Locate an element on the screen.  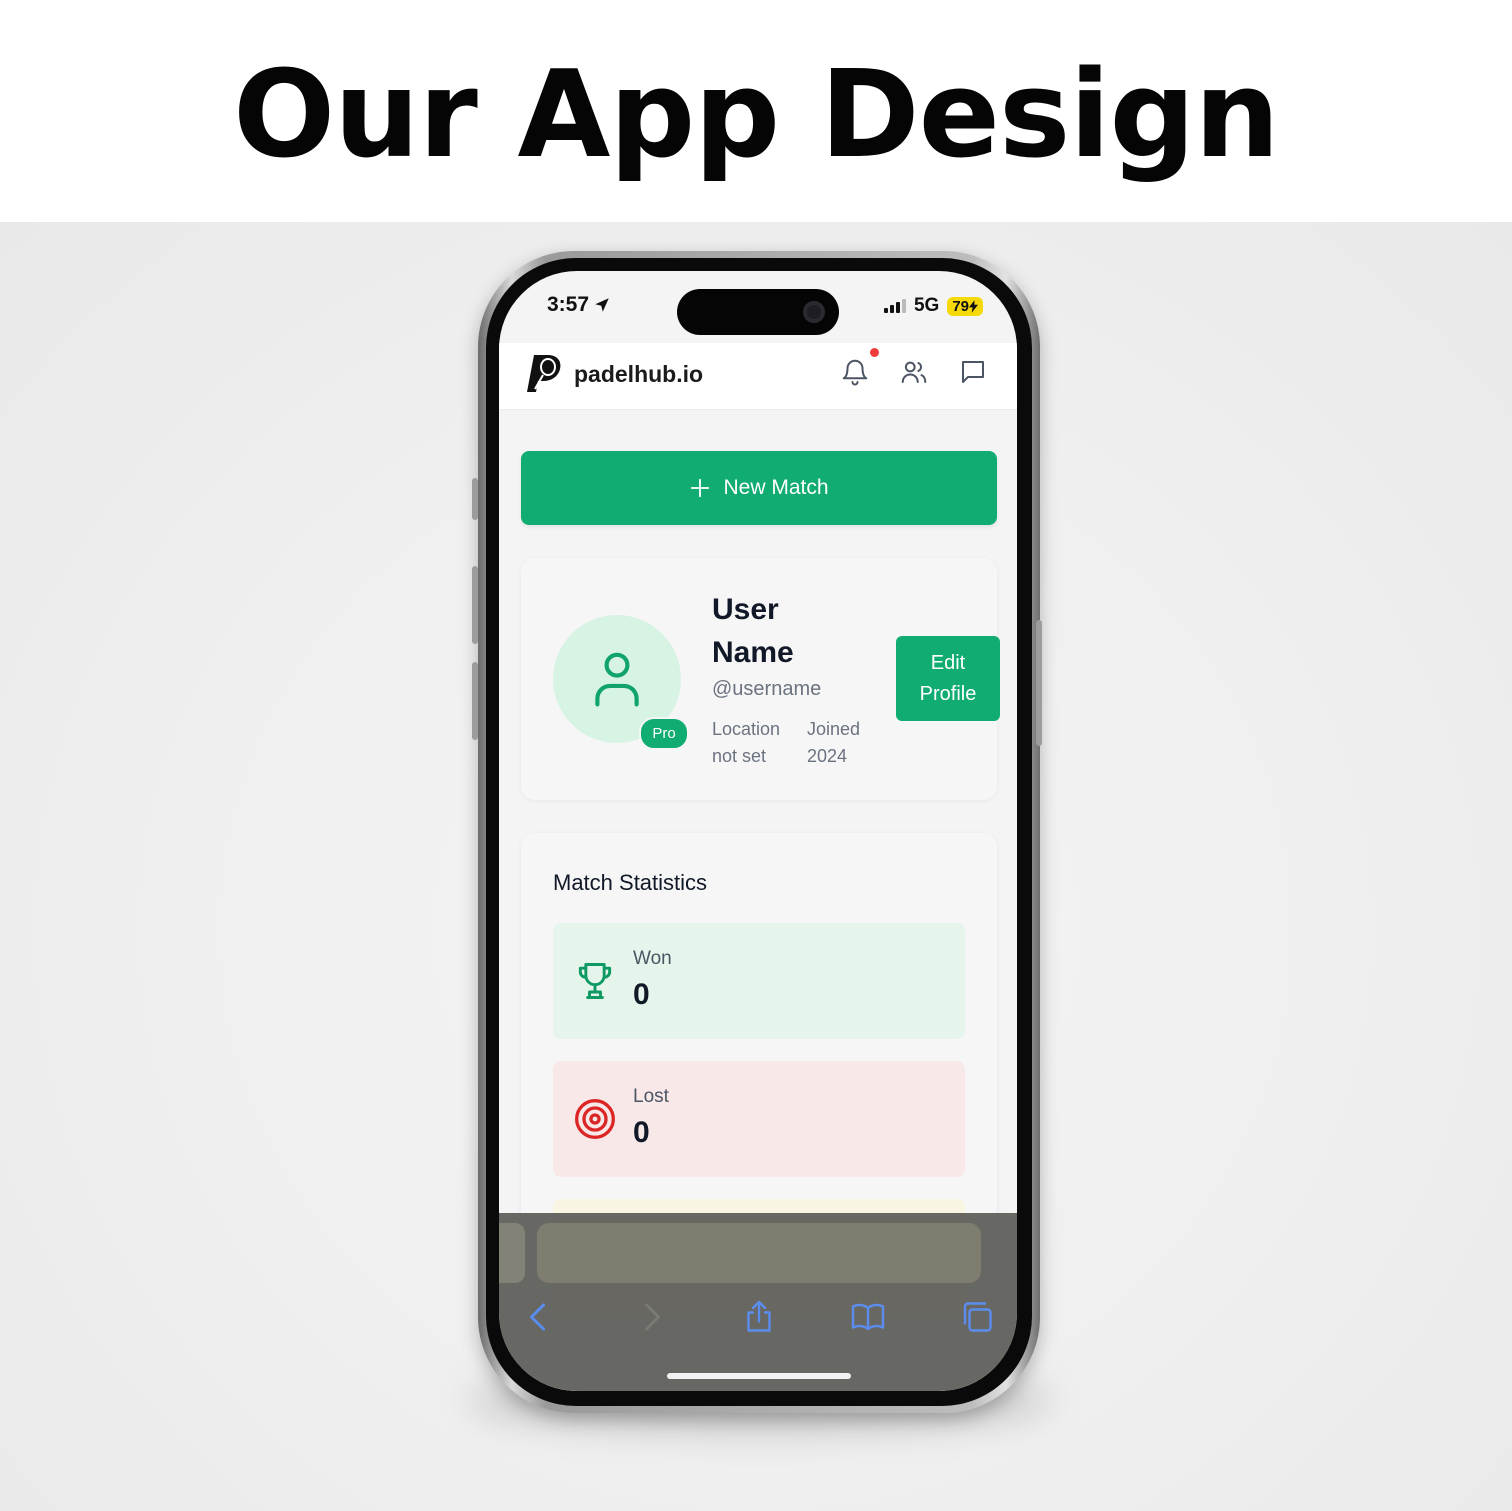
tabs-icon is located at coordinates (977, 1317).